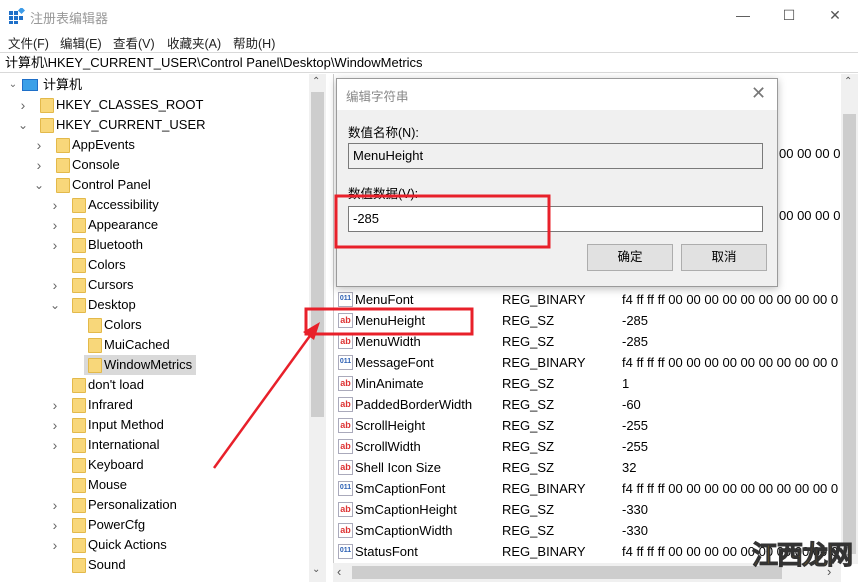 This screenshot has width=858, height=582. I want to click on tree-item: › Input Method, so click(154, 425).